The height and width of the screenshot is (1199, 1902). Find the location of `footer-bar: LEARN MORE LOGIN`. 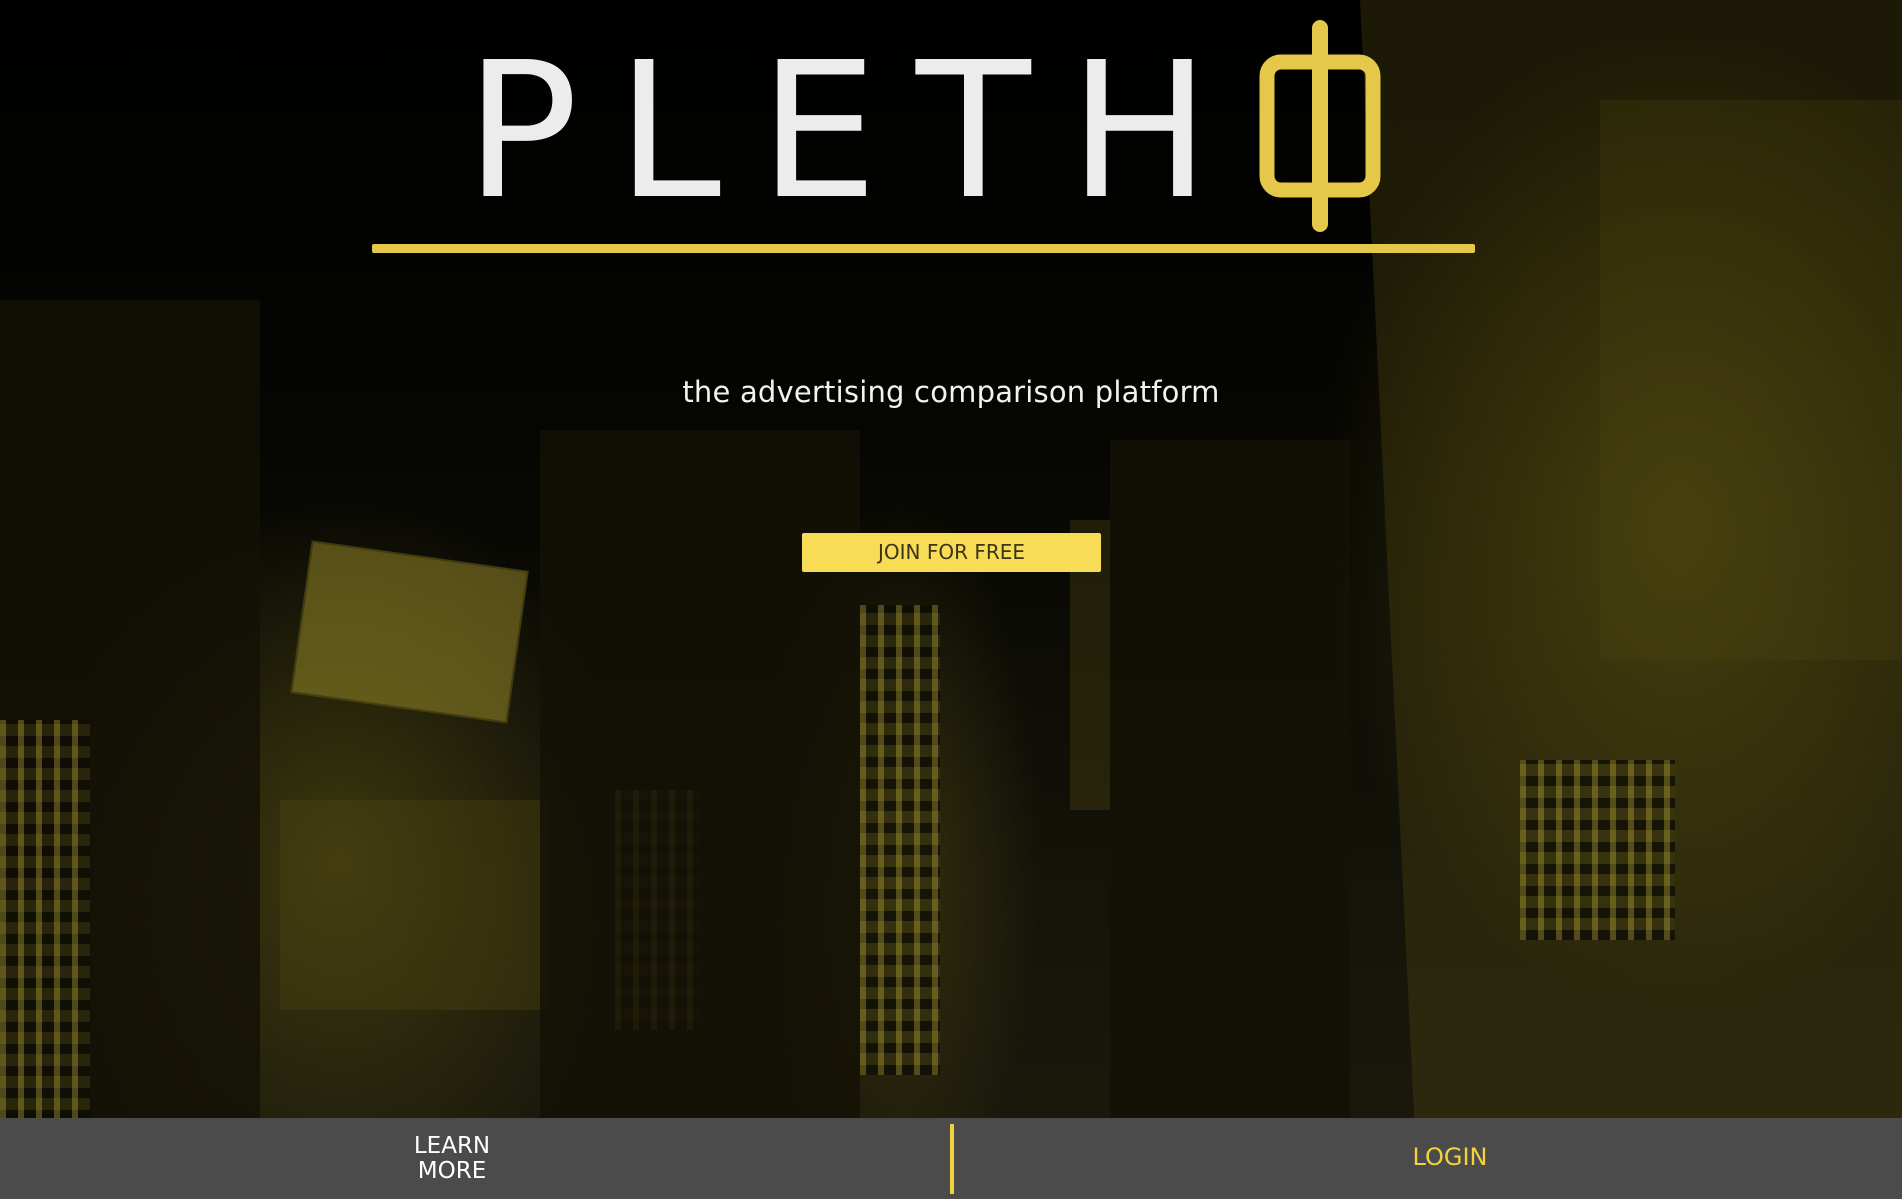

footer-bar: LEARN MORE LOGIN is located at coordinates (951, 1158).